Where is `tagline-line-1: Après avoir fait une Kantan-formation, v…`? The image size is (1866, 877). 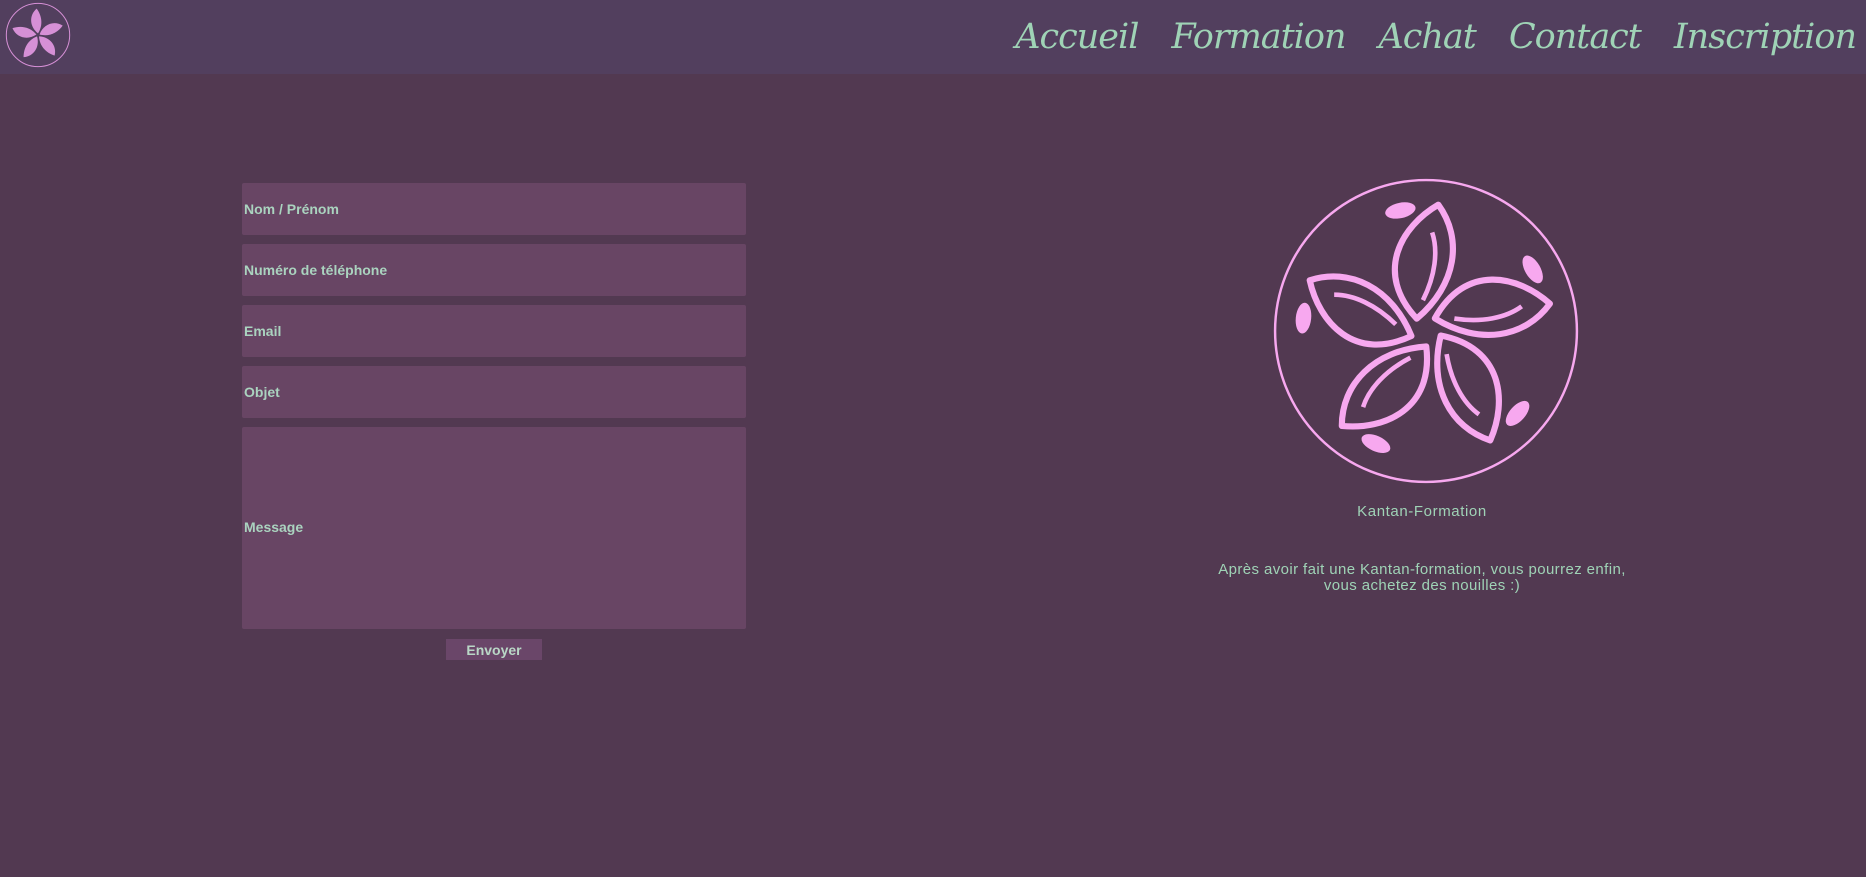 tagline-line-1: Après avoir fait une Kantan-formation, v… is located at coordinates (1422, 569).